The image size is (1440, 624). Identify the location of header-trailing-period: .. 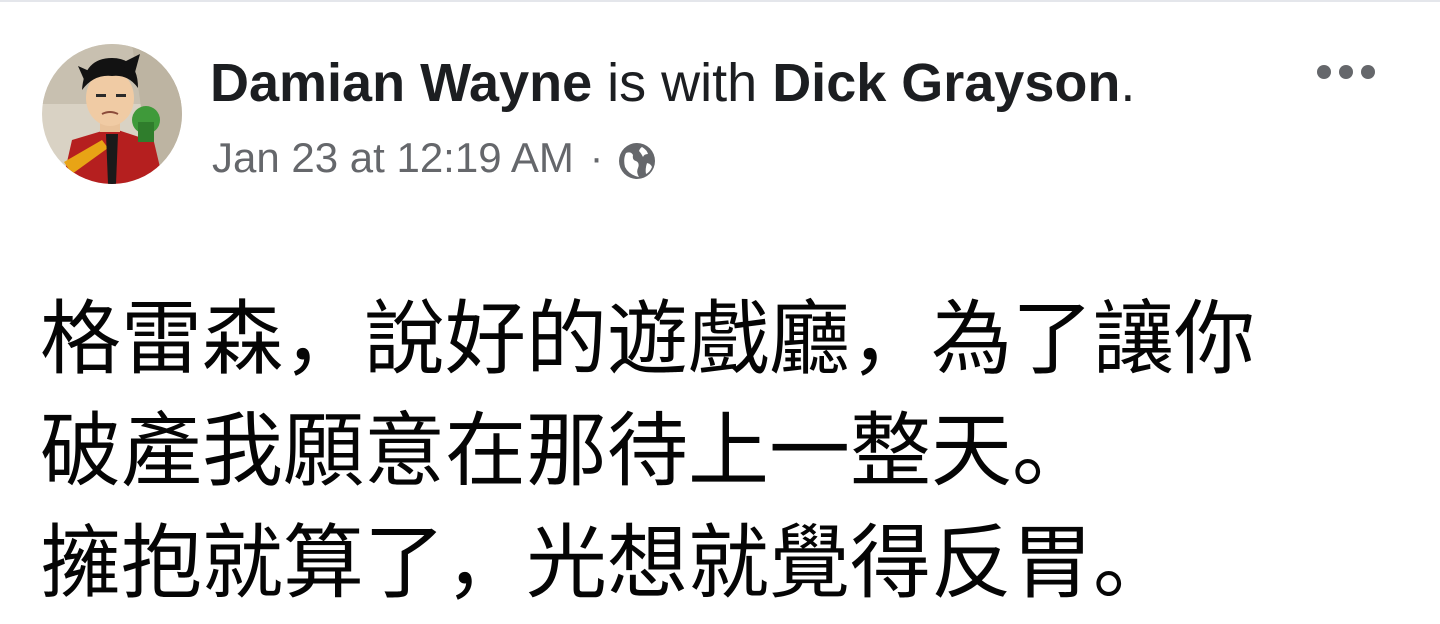
(1128, 83).